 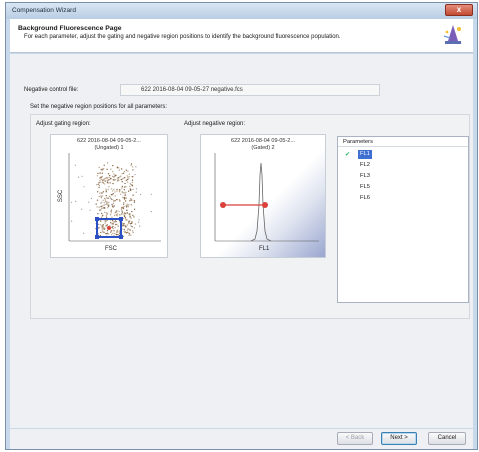 I want to click on negative-region-plot: 622 2016-08-04 09-05-2... (Gated) 2 FL1, so click(x=263, y=196).